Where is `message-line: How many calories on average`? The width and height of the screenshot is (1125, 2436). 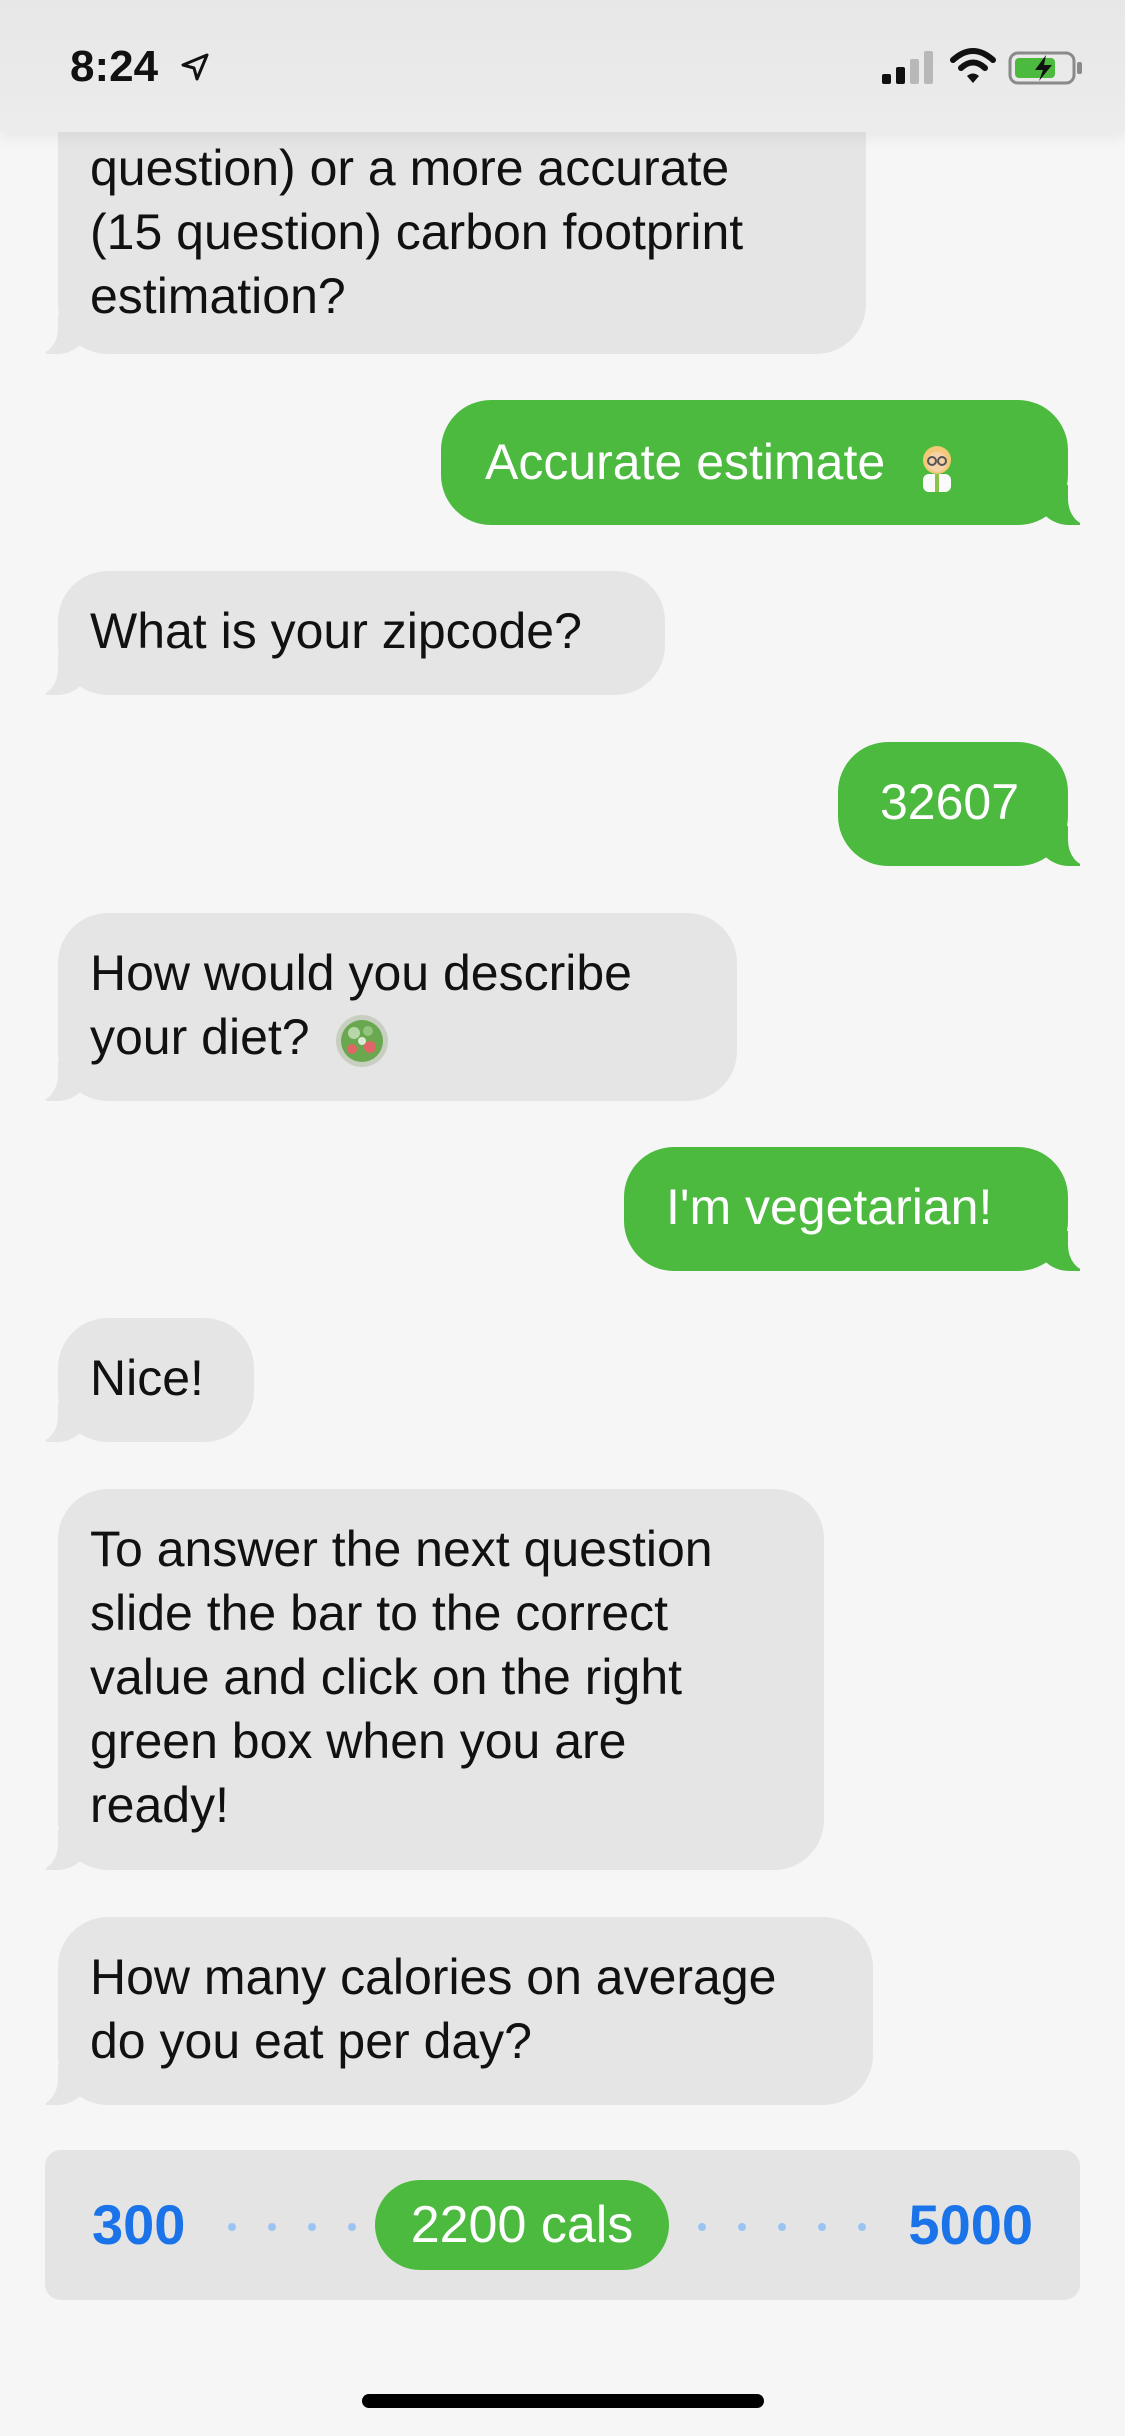 message-line: How many calories on average is located at coordinates (433, 1977).